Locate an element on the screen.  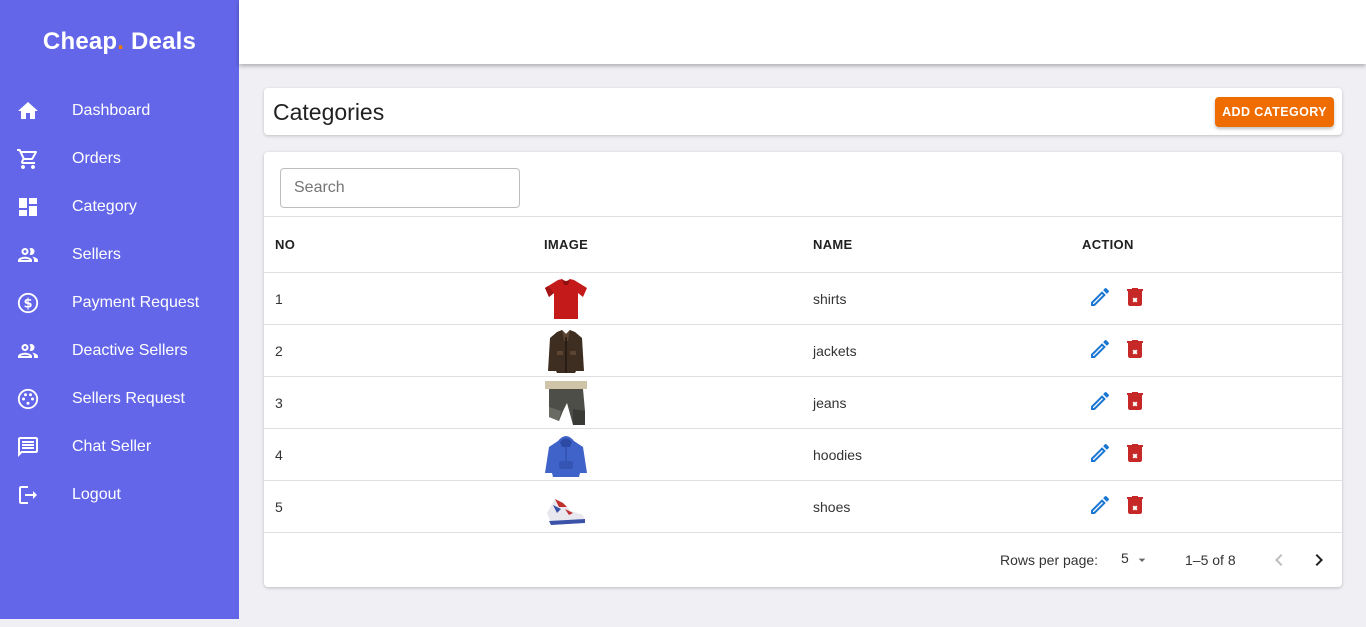
column-header-action: ACTION is located at coordinates (1108, 244).